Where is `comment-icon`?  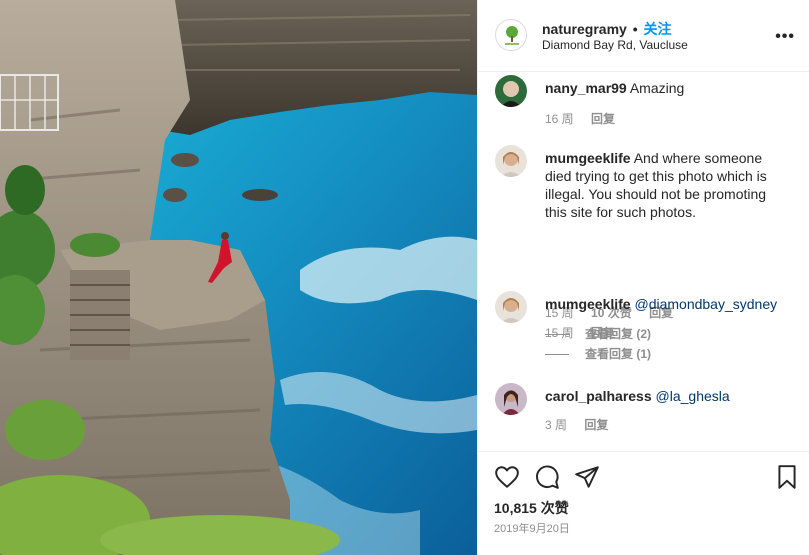
comment-icon is located at coordinates (547, 477).